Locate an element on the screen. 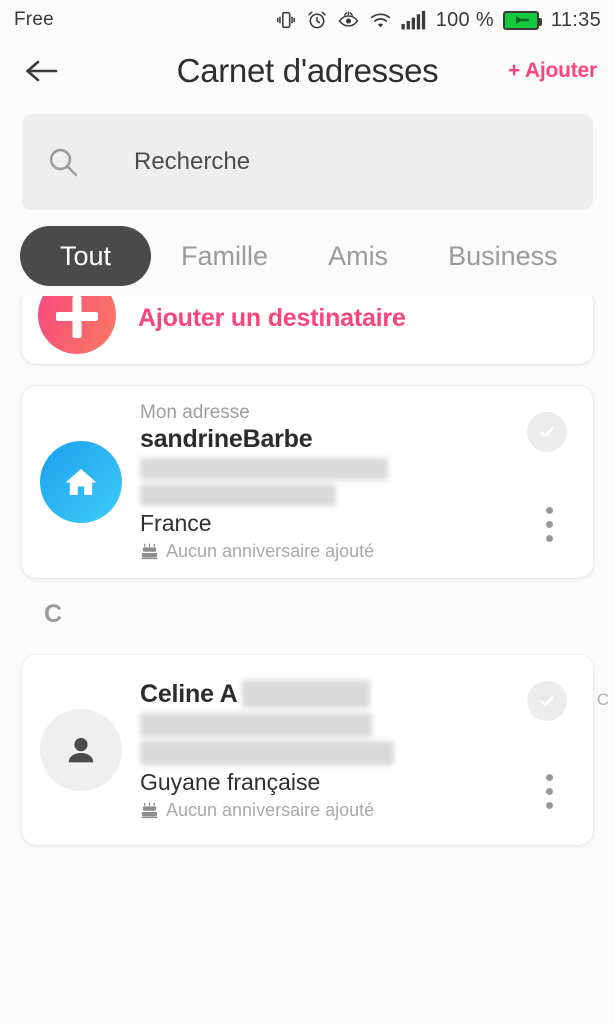 The width and height of the screenshot is (615, 1024). filter-tabs-bar: Tout Famille Amis Business A is located at coordinates (307, 253).